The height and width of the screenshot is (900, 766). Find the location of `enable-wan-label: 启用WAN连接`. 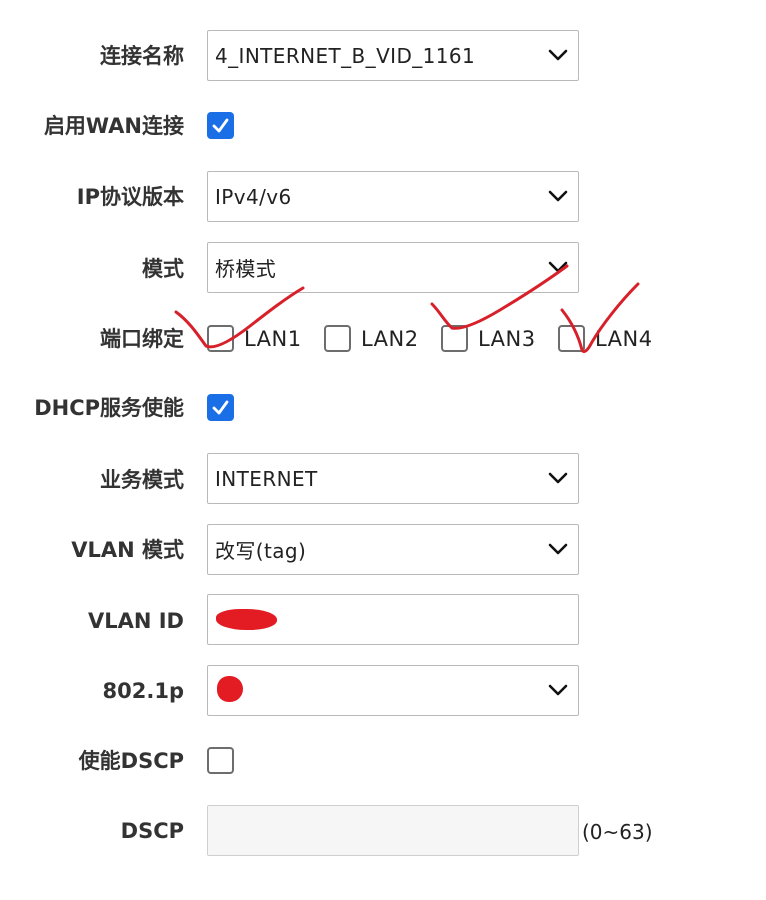

enable-wan-label: 启用WAN连接 is located at coordinates (113, 126).